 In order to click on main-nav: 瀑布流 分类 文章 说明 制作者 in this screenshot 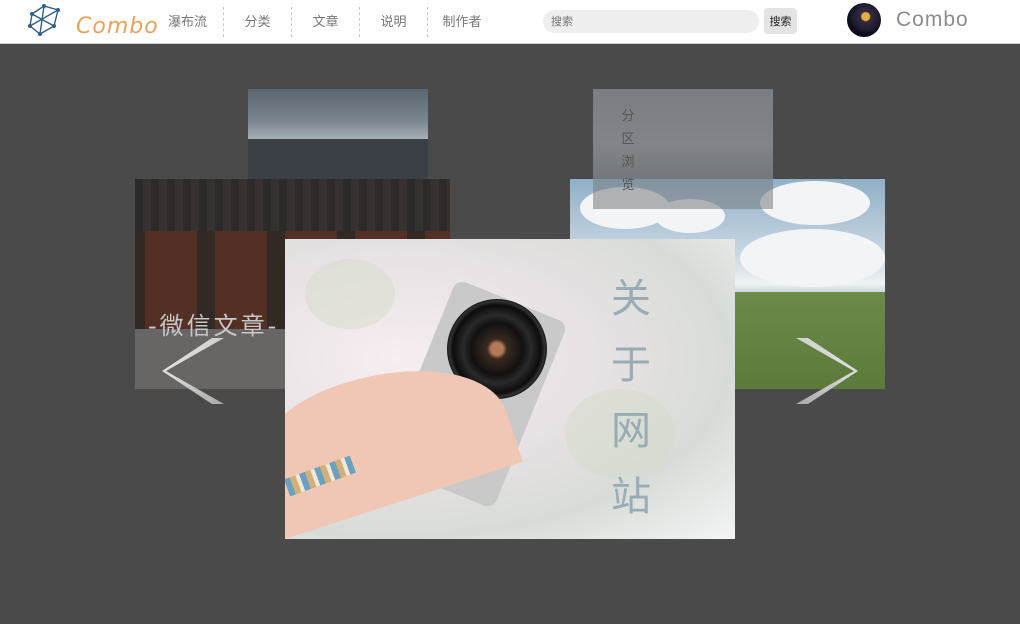, I will do `click(324, 22)`.